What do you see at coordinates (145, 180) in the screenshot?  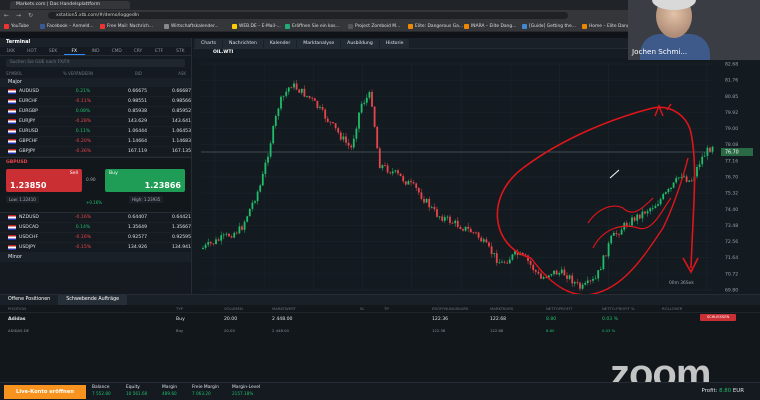 I see `buy-button: Buy 1.23866` at bounding box center [145, 180].